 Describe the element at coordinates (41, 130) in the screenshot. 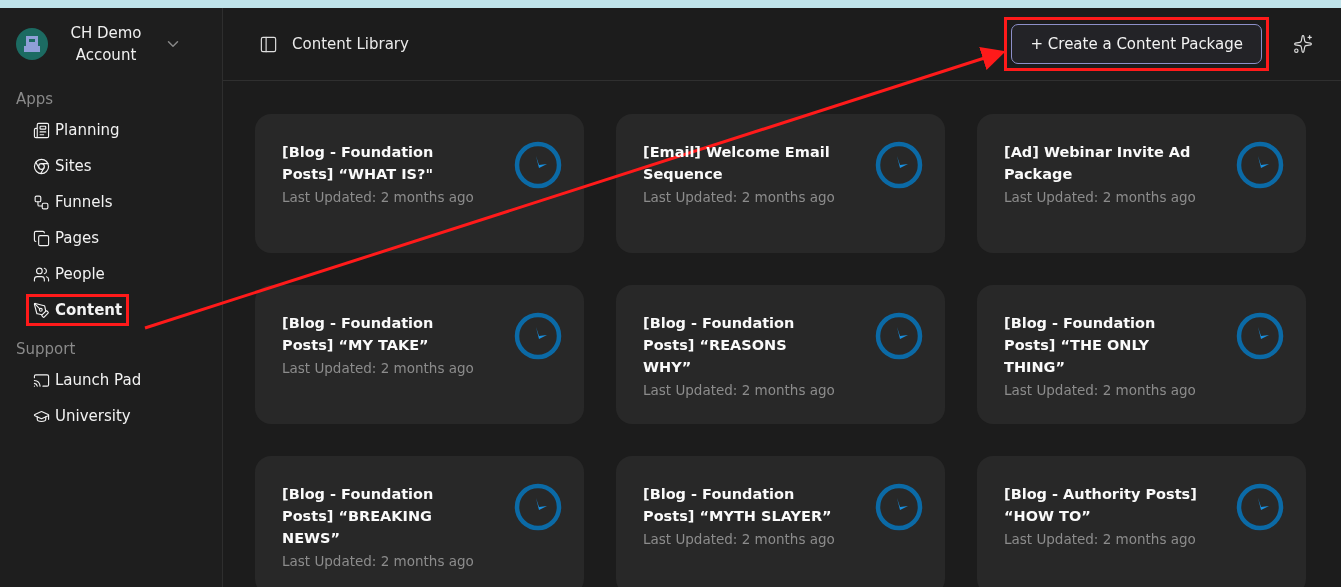

I see `planning-icon` at that location.